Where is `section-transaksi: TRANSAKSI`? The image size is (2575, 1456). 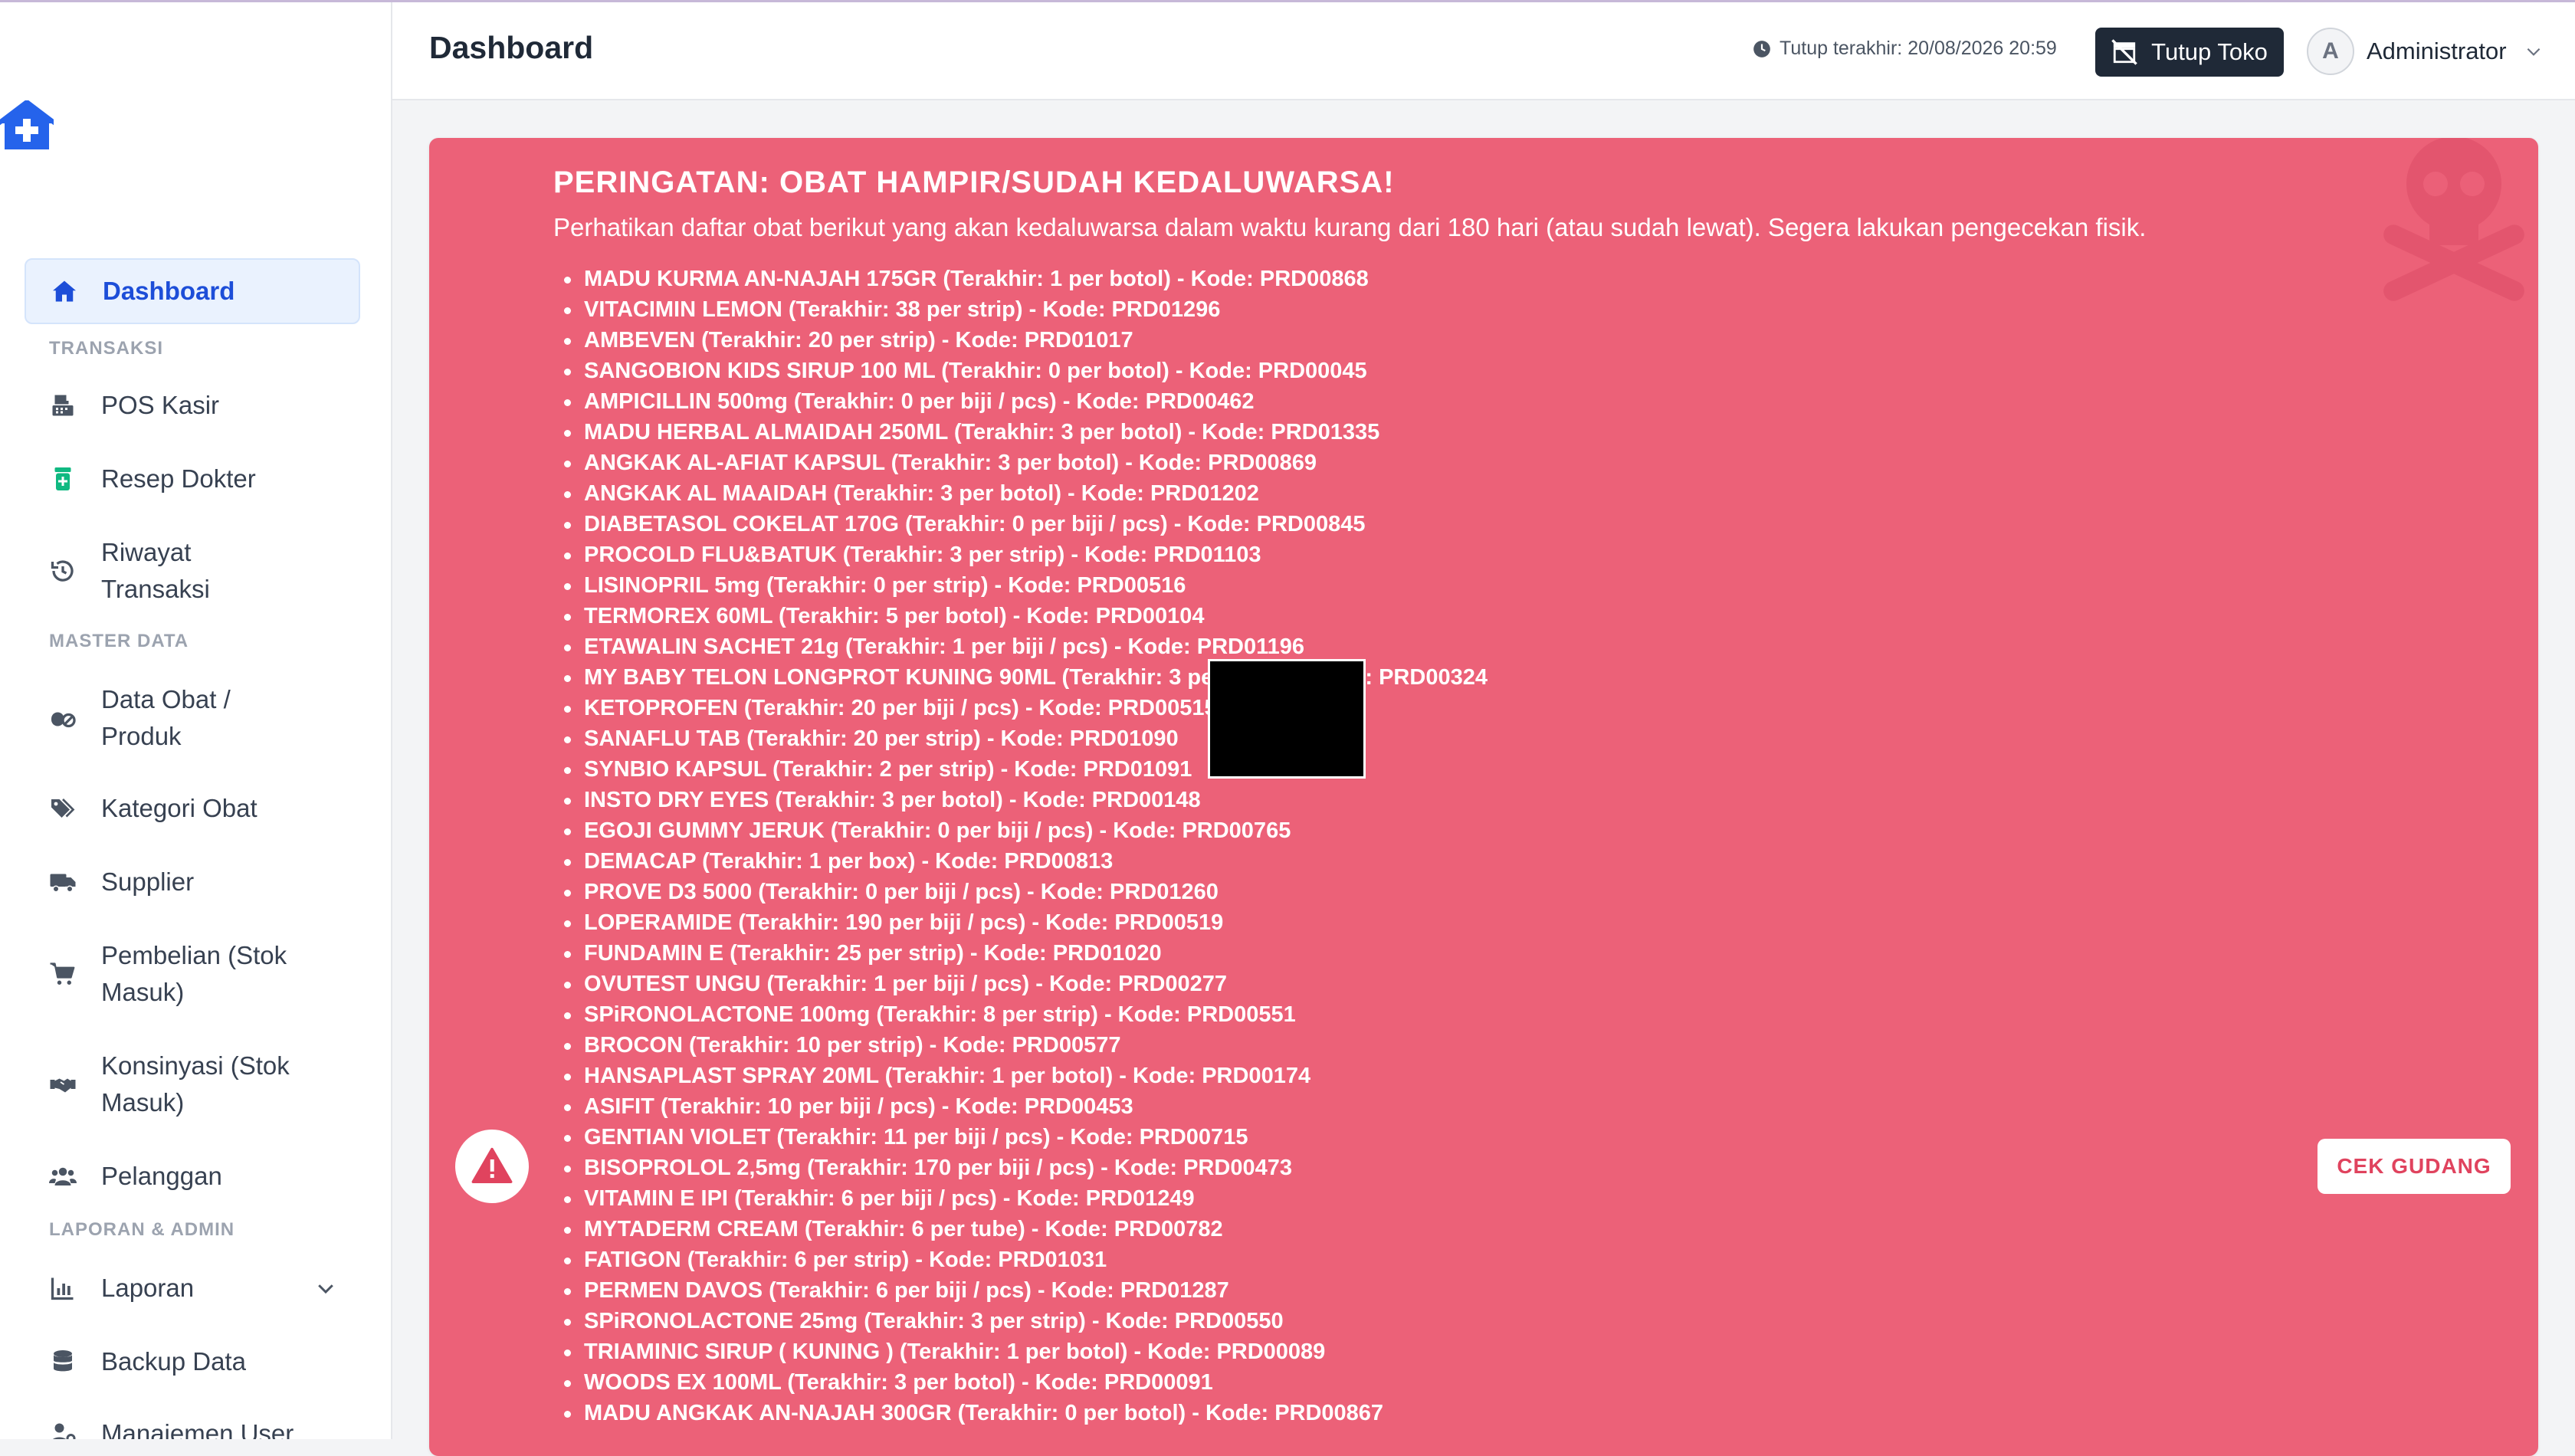
section-transaksi: TRANSAKSI is located at coordinates (106, 348).